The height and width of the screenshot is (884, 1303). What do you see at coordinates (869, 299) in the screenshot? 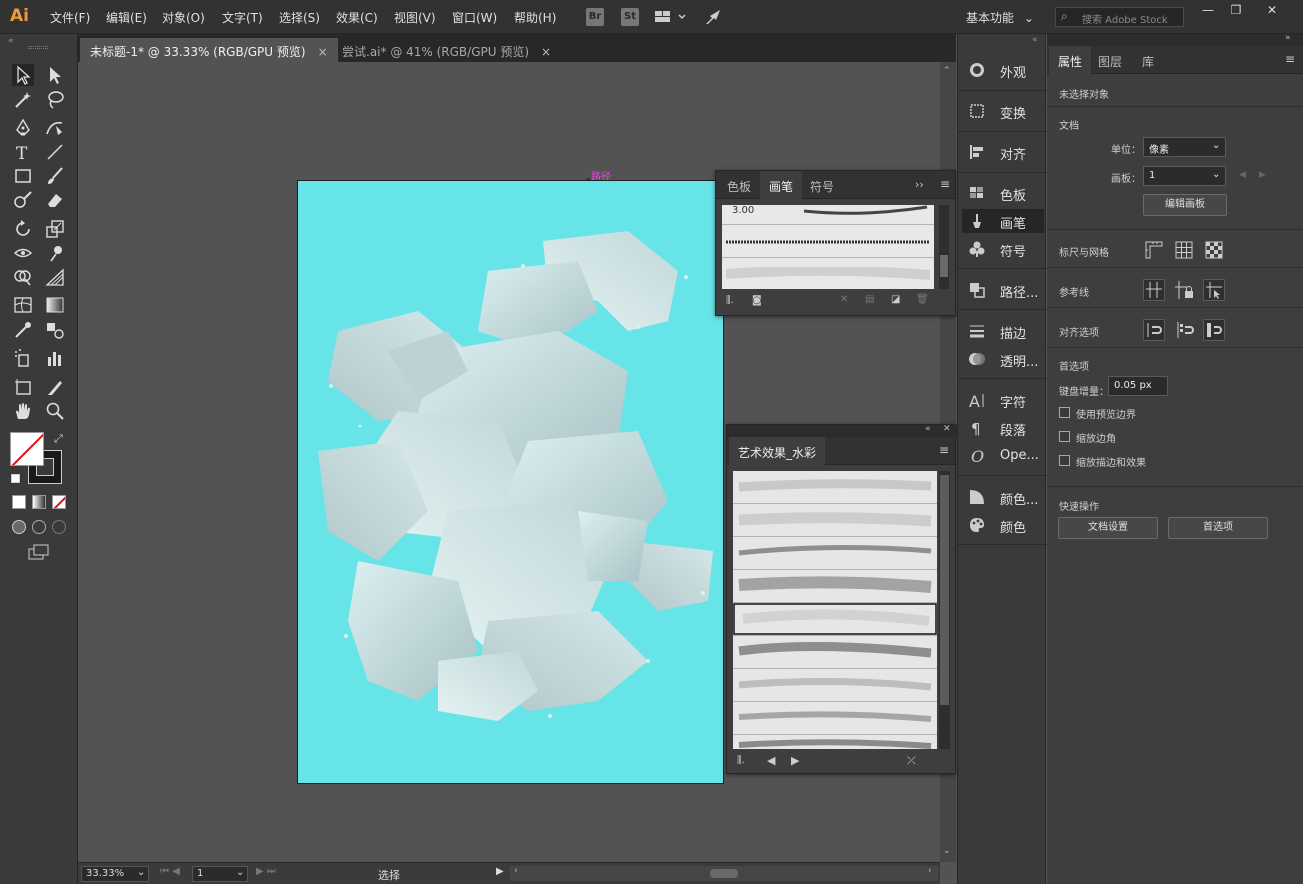
I see `brush-options-icon: ▤` at bounding box center [869, 299].